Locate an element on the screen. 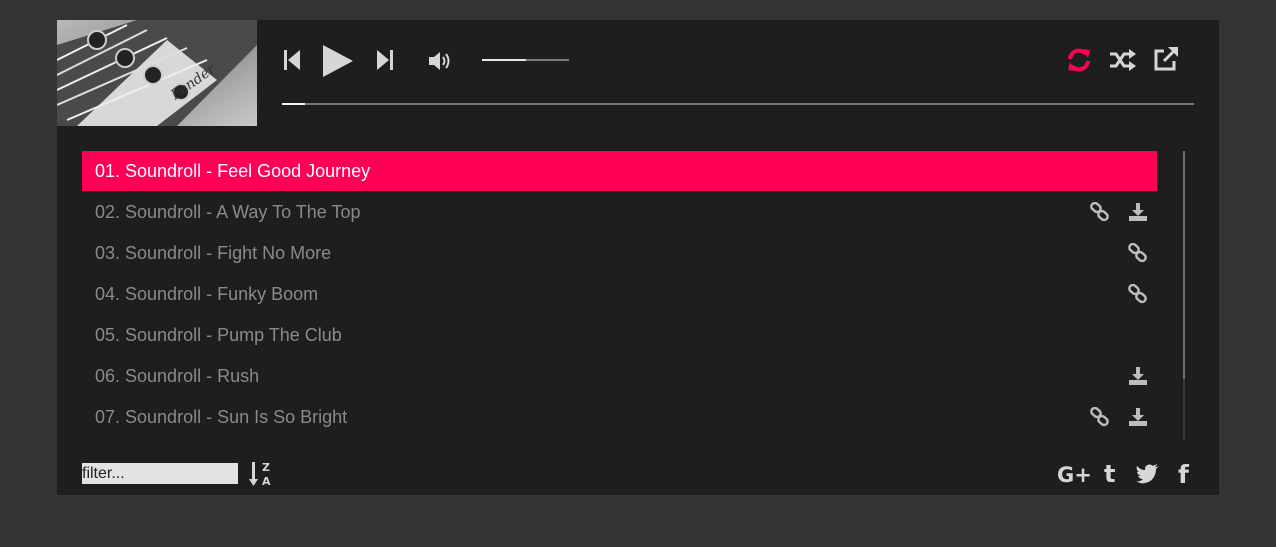  sort-button: Z A is located at coordinates (261, 474).